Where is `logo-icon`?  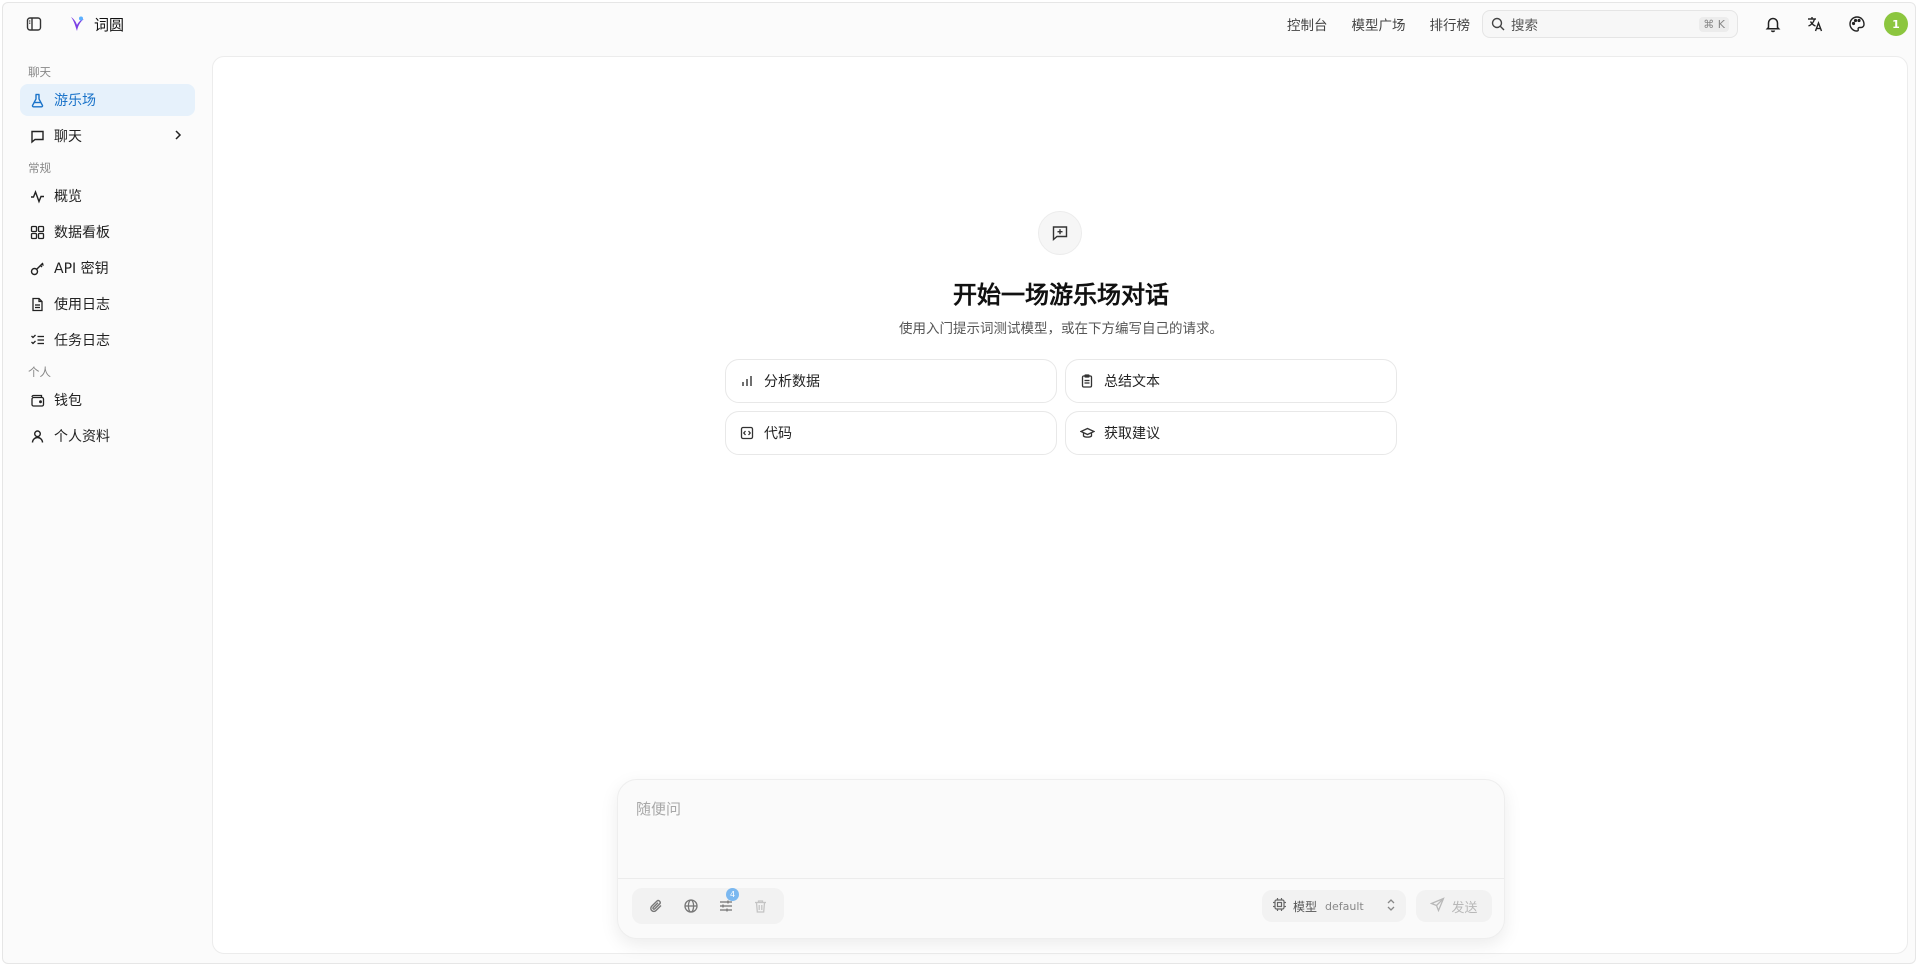
logo-icon is located at coordinates (77, 23).